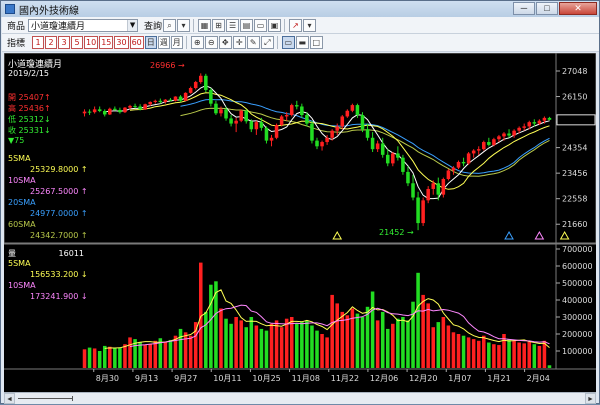 The width and height of the screenshot is (600, 405). What do you see at coordinates (176, 42) in the screenshot?
I see `period-month-button: 月` at bounding box center [176, 42].